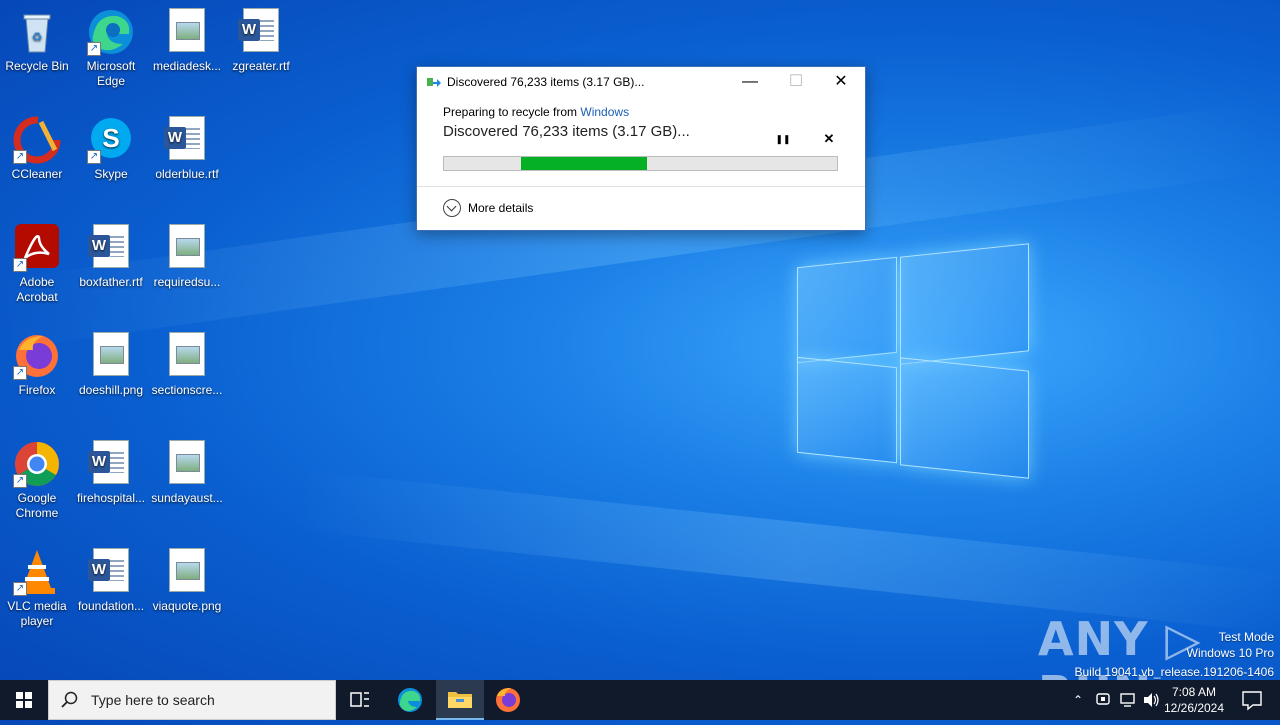 The image size is (1280, 725). What do you see at coordinates (964, 304) in the screenshot?
I see `windows-logo-pane-tr` at bounding box center [964, 304].